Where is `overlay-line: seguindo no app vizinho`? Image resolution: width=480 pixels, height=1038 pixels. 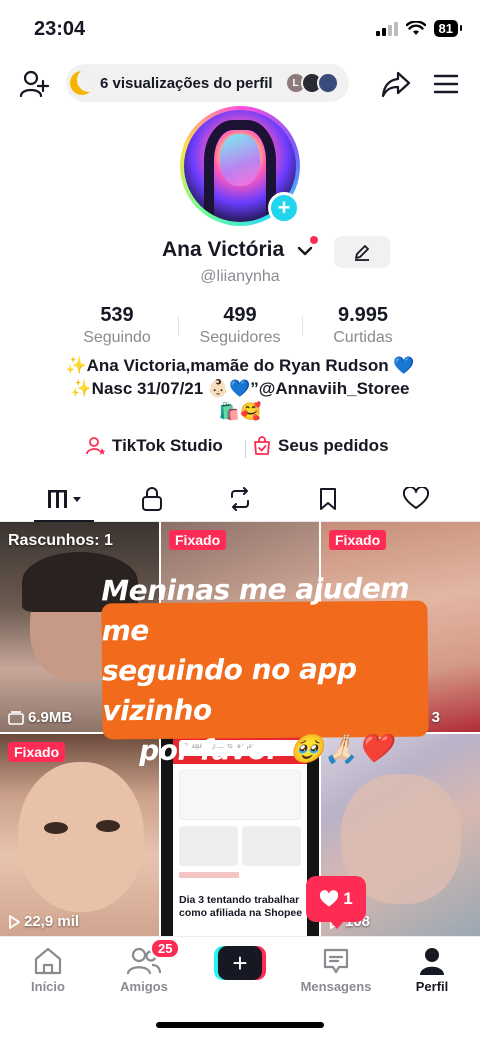
overlay-line: seguindo no app vizinho is located at coordinates (229, 690).